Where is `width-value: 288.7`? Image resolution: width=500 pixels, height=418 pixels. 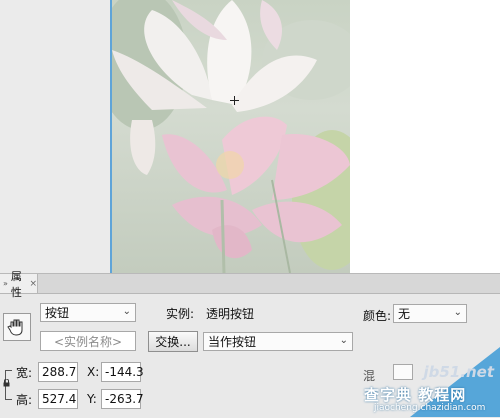 width-value: 288.7 is located at coordinates (59, 372).